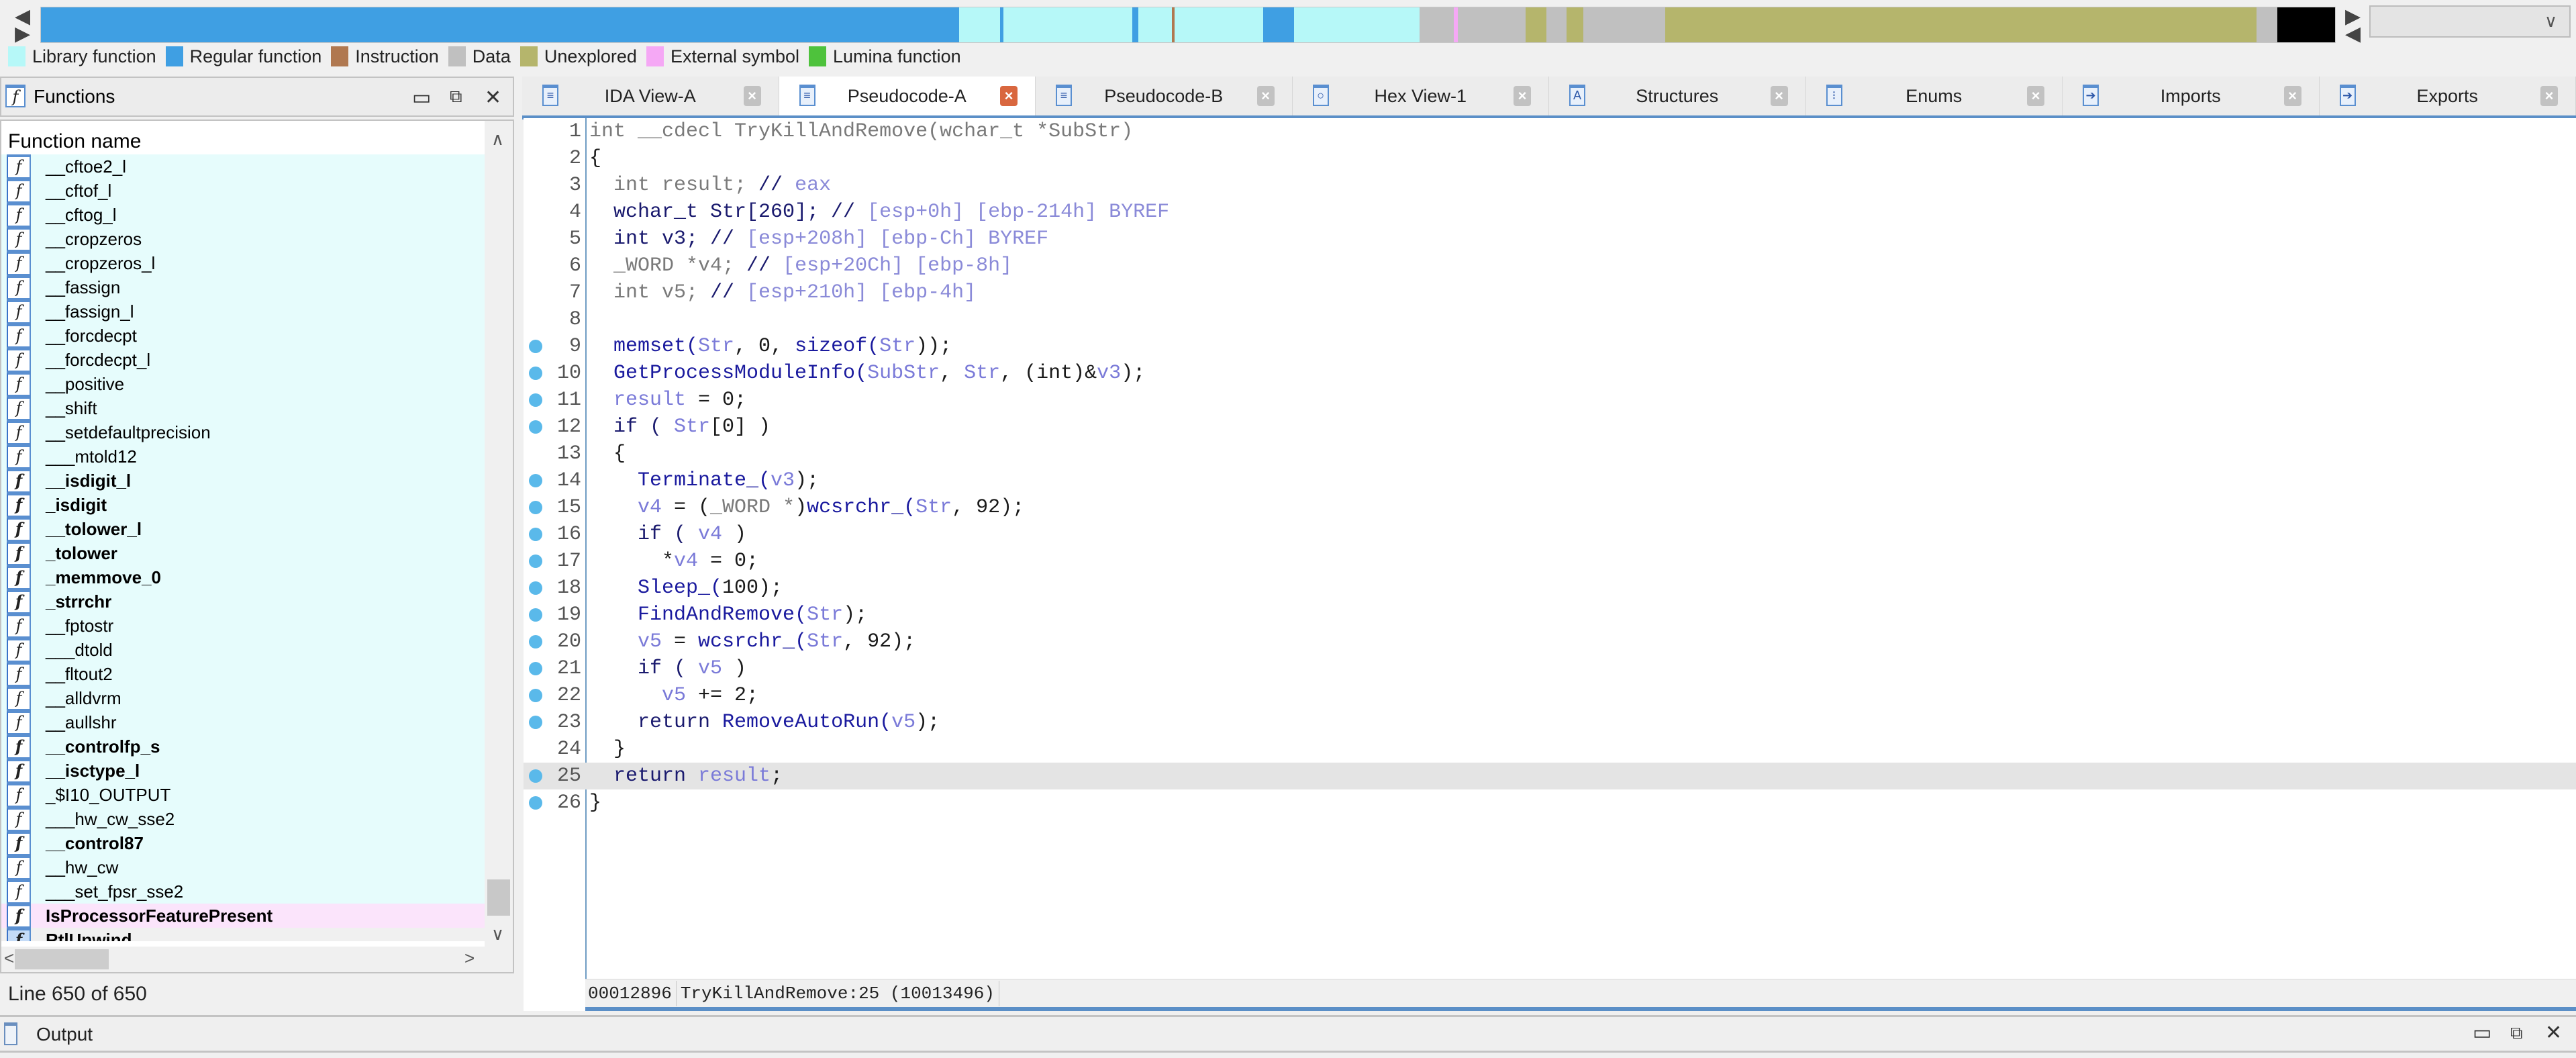  I want to click on code-line: 8, so click(1550, 320).